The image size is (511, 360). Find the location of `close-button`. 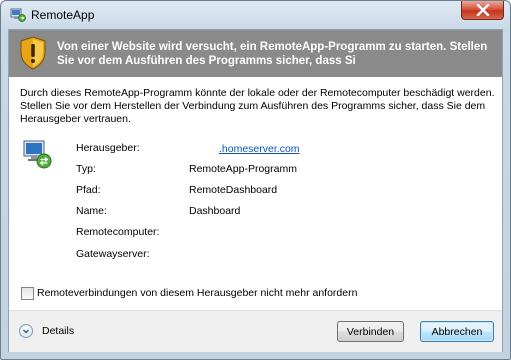

close-button is located at coordinates (482, 10).